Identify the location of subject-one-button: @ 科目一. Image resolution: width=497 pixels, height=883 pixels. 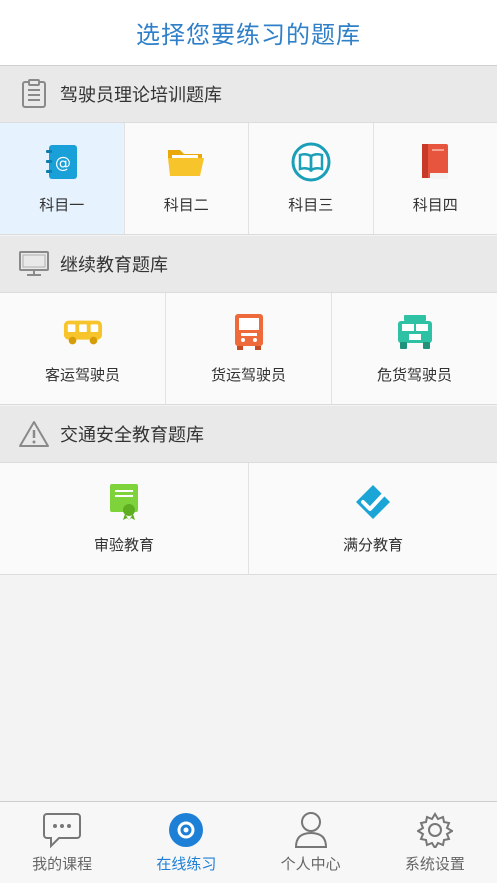
(62, 178).